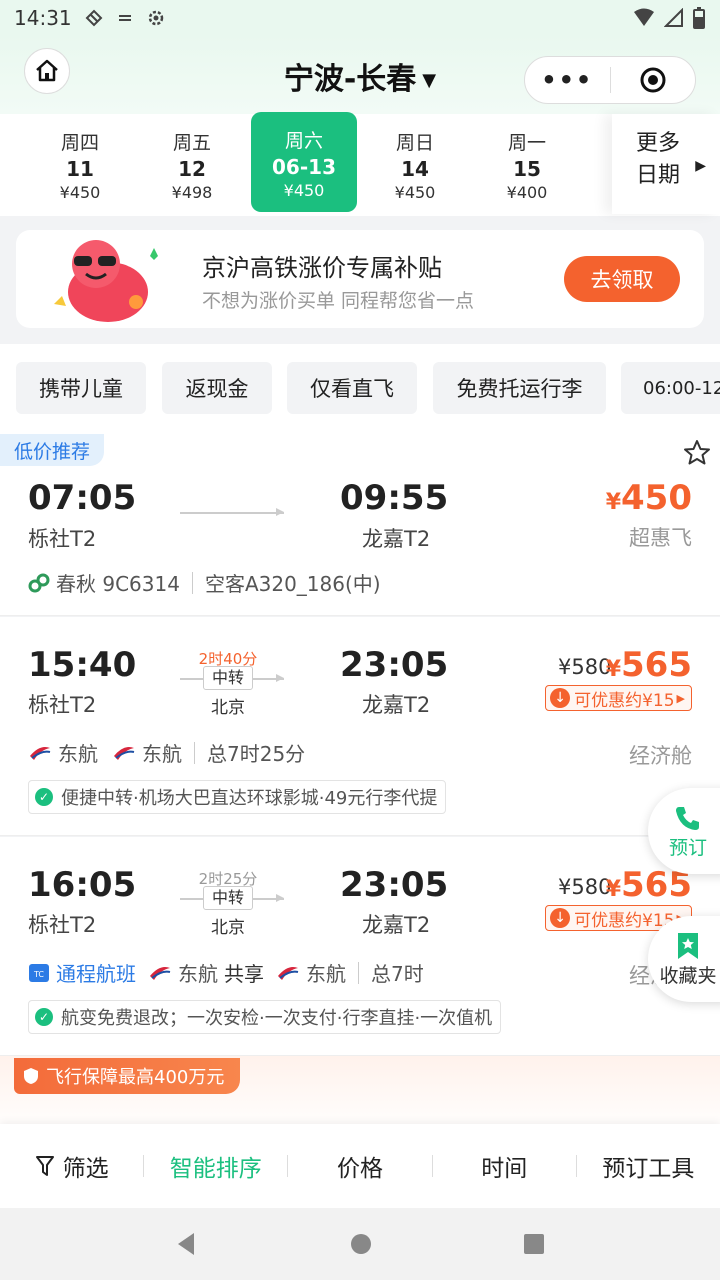 This screenshot has width=720, height=1280. Describe the element at coordinates (658, 143) in the screenshot. I see `more-dates-line1: 更多` at that location.